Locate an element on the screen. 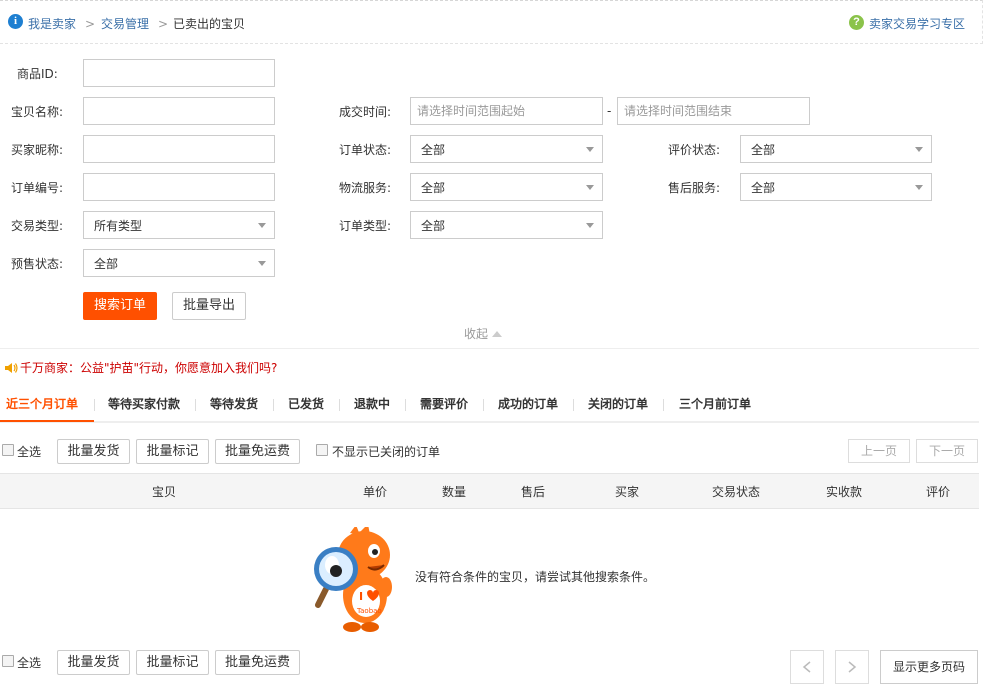  item-name-input is located at coordinates (179, 111).